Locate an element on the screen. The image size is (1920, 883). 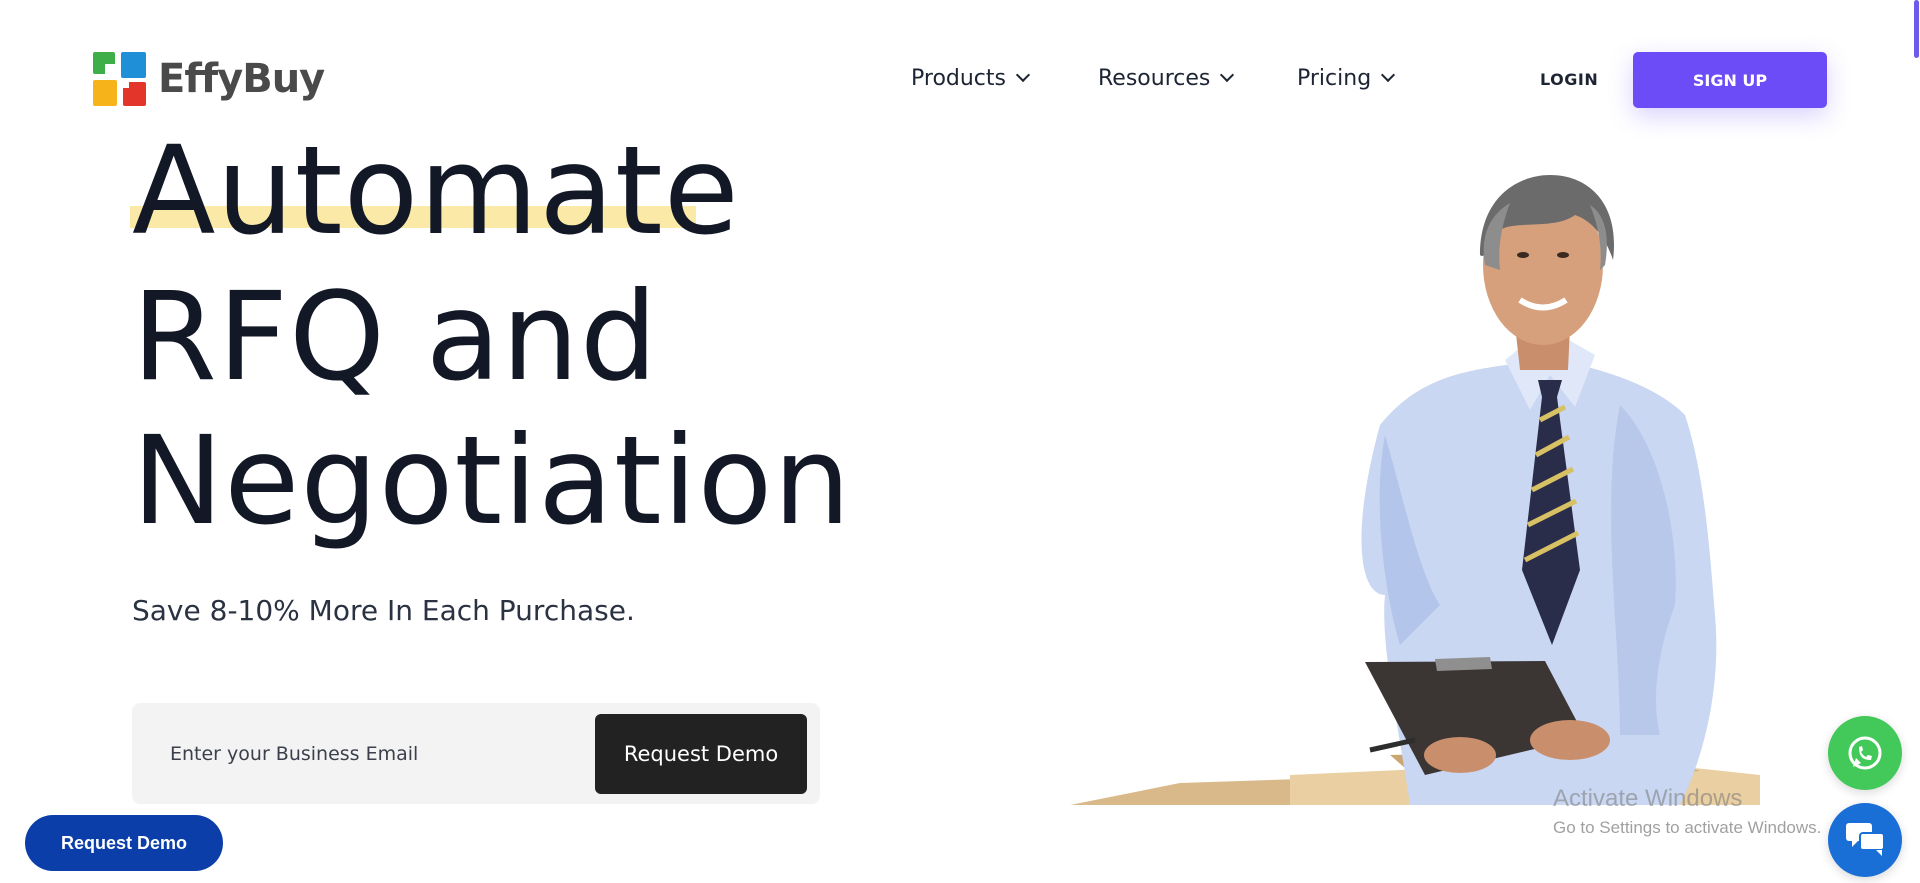
activate-windows-title: Activate Windows is located at coordinates (1648, 798).